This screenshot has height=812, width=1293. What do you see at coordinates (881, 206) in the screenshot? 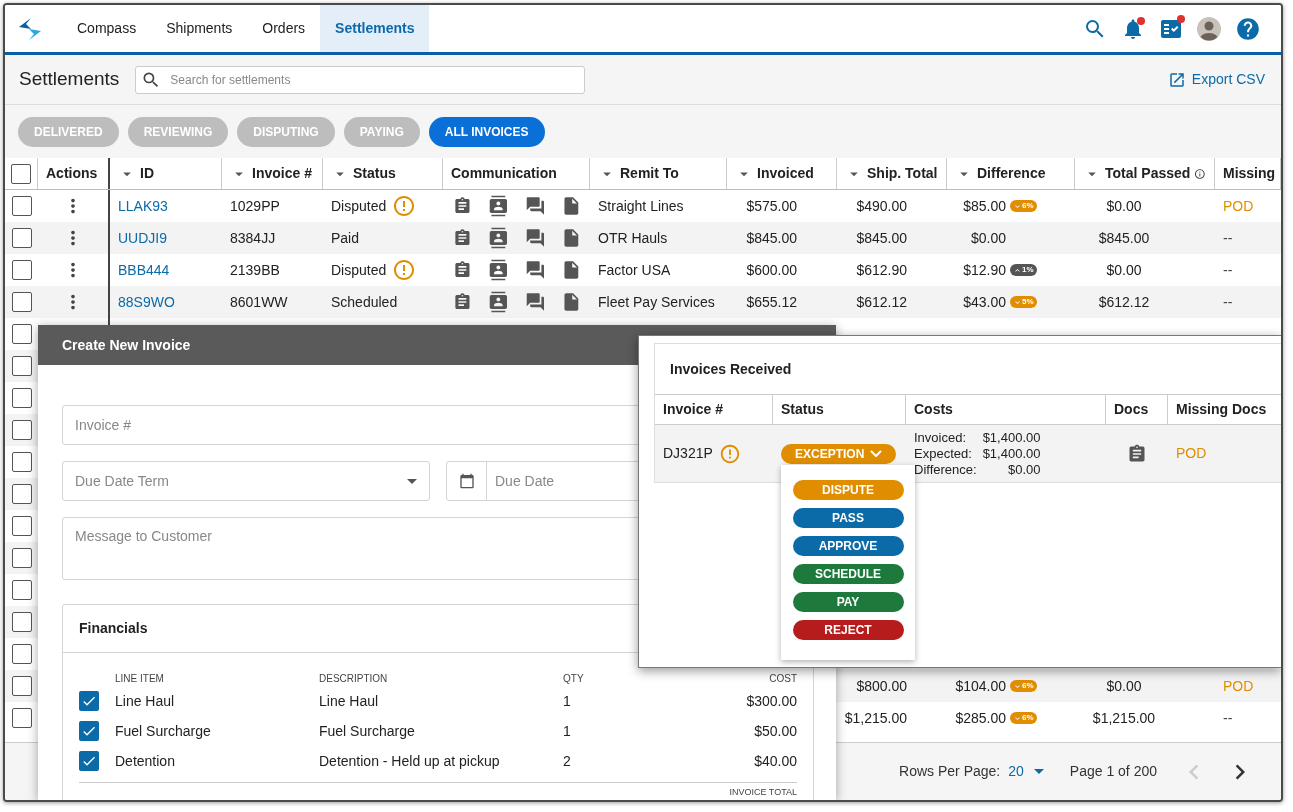
I see `table-cell-text: $490.00` at bounding box center [881, 206].